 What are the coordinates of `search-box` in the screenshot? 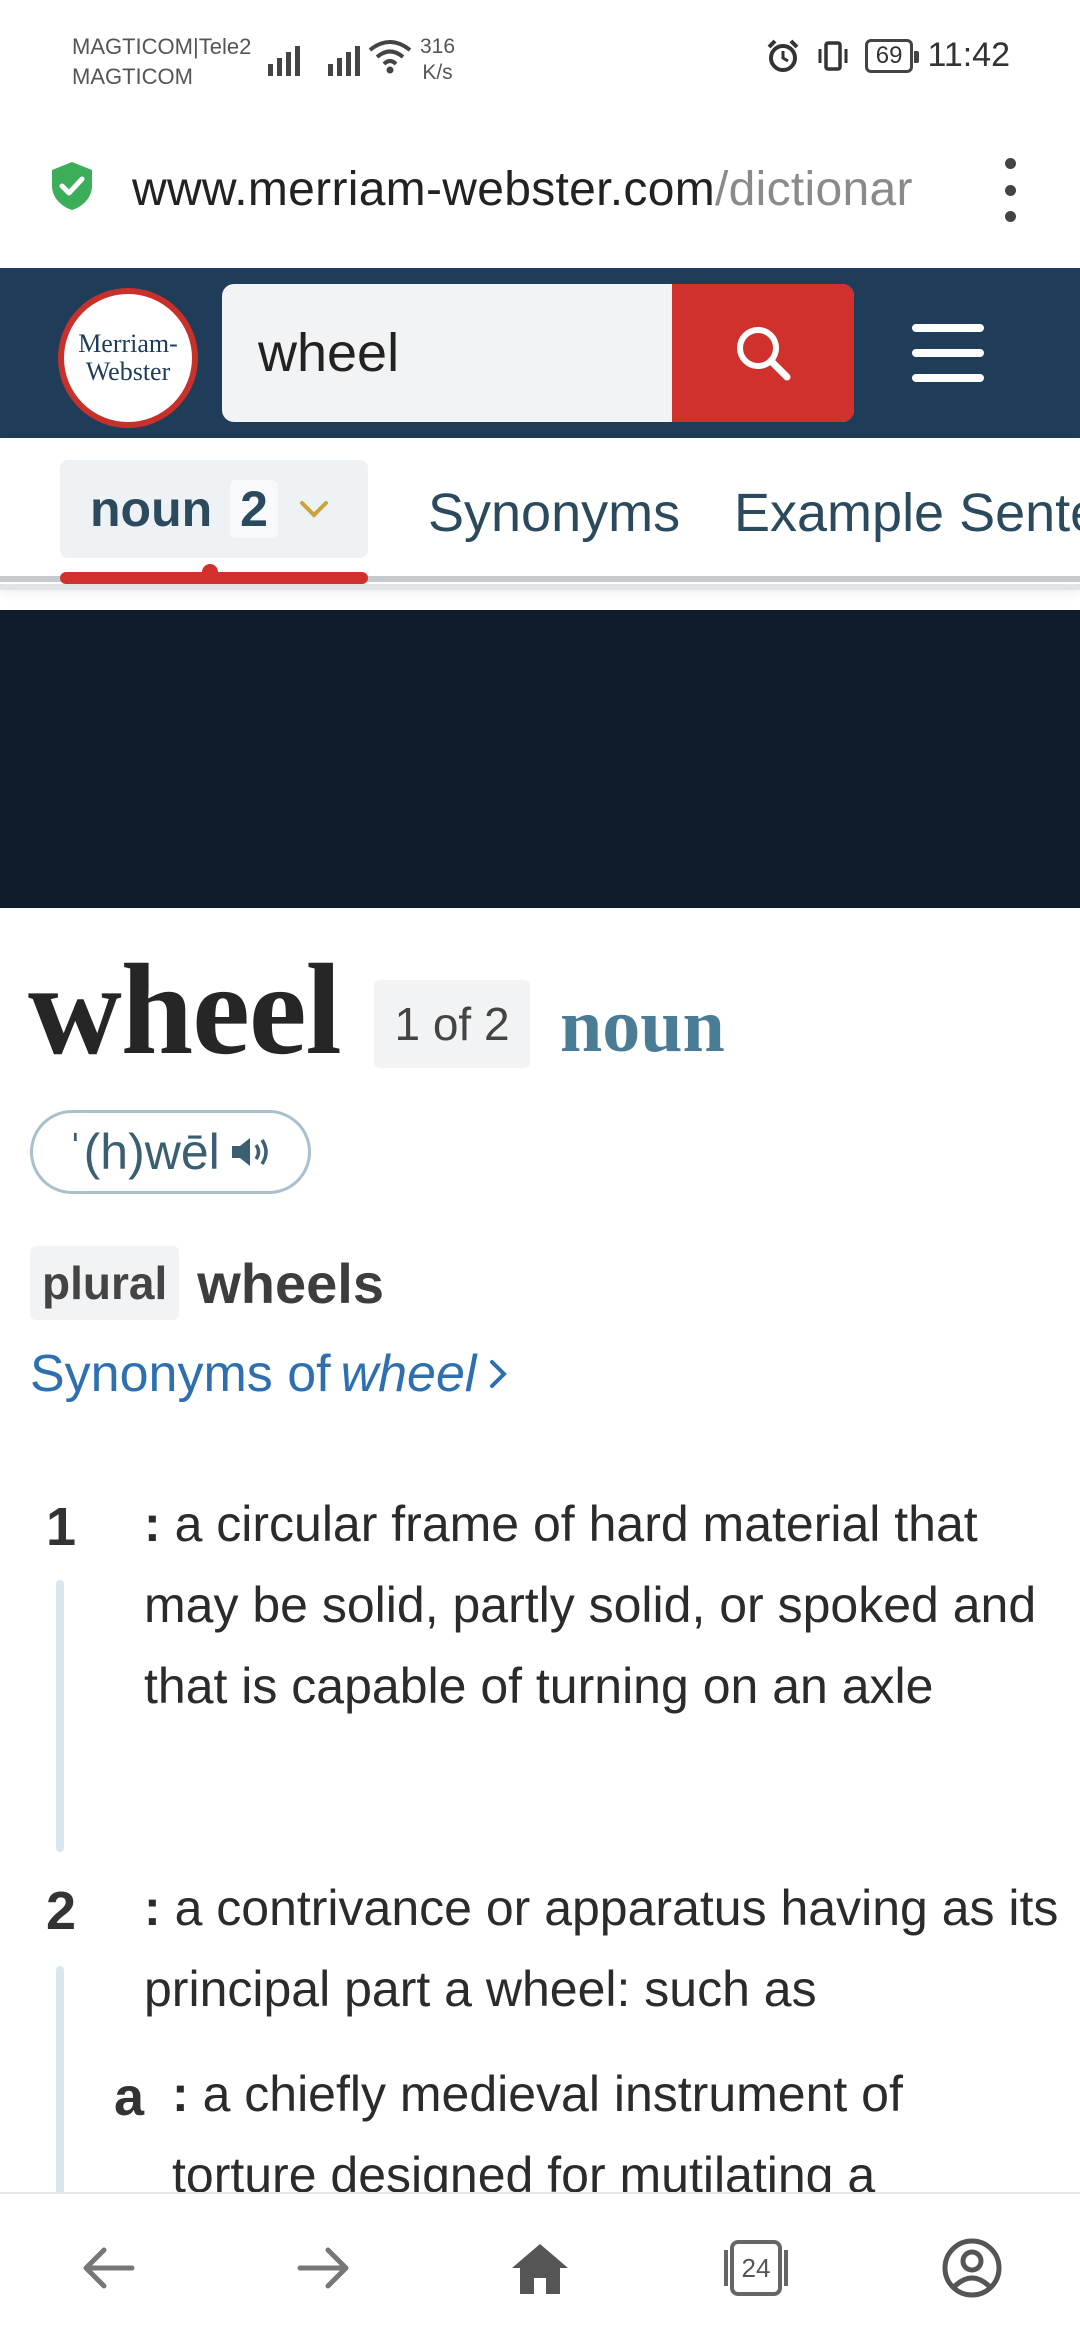 It's located at (538, 353).